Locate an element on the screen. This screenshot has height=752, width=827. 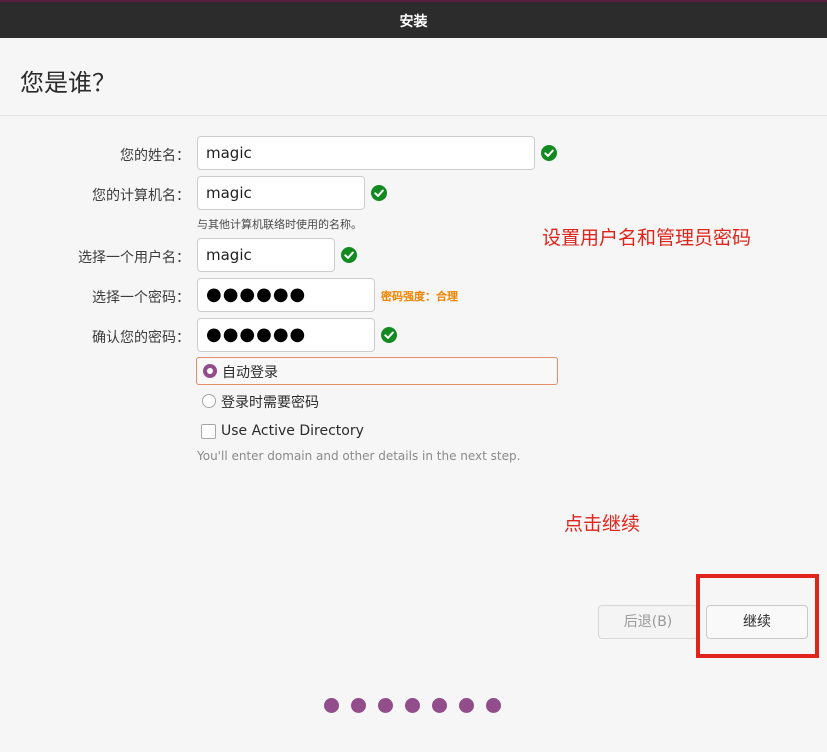
continue-annotation: 点击继续 is located at coordinates (602, 524).